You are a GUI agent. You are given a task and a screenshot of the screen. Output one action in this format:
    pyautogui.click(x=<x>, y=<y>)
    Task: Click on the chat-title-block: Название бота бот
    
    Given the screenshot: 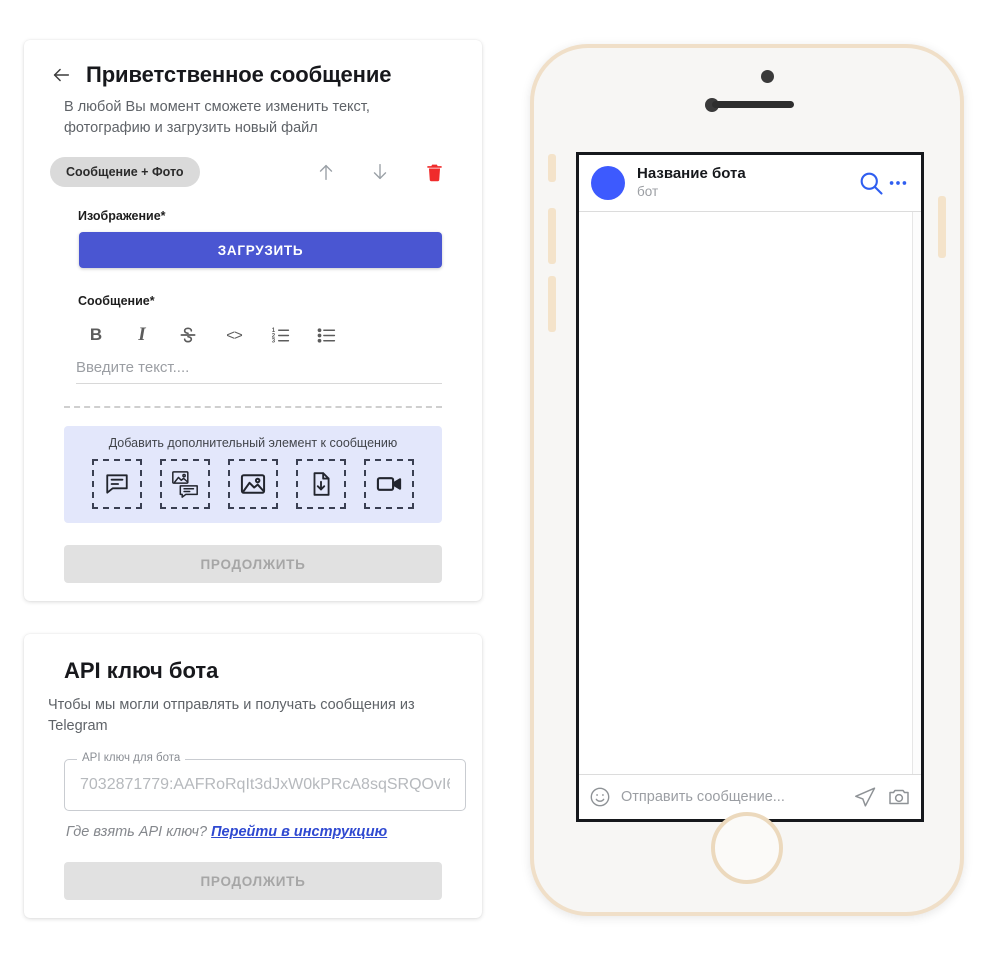 What is the action you would take?
    pyautogui.click(x=691, y=183)
    